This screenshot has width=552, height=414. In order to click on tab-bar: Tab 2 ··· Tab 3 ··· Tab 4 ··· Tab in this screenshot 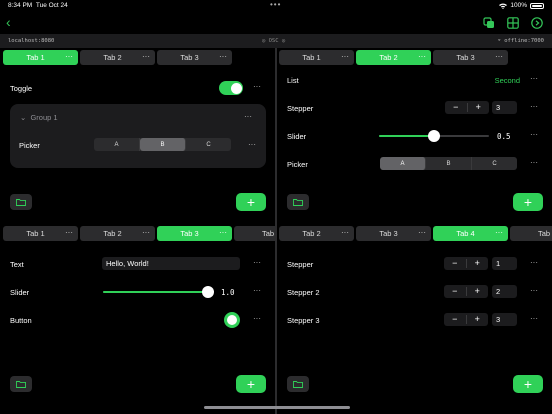, I will do `click(414, 234)`.